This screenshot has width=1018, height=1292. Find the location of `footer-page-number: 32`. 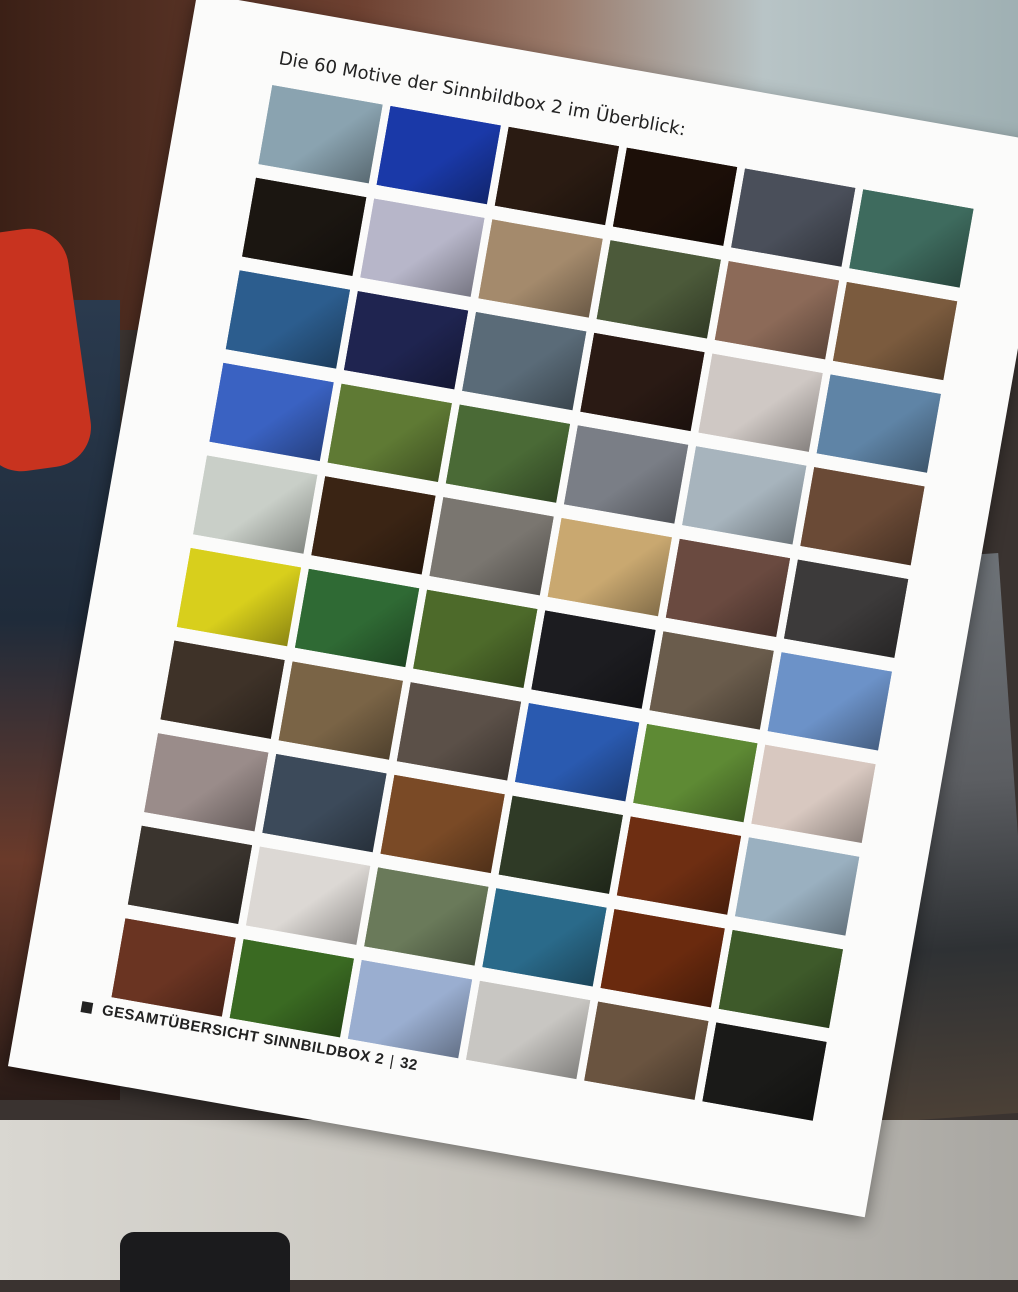

footer-page-number: 32 is located at coordinates (409, 1064).